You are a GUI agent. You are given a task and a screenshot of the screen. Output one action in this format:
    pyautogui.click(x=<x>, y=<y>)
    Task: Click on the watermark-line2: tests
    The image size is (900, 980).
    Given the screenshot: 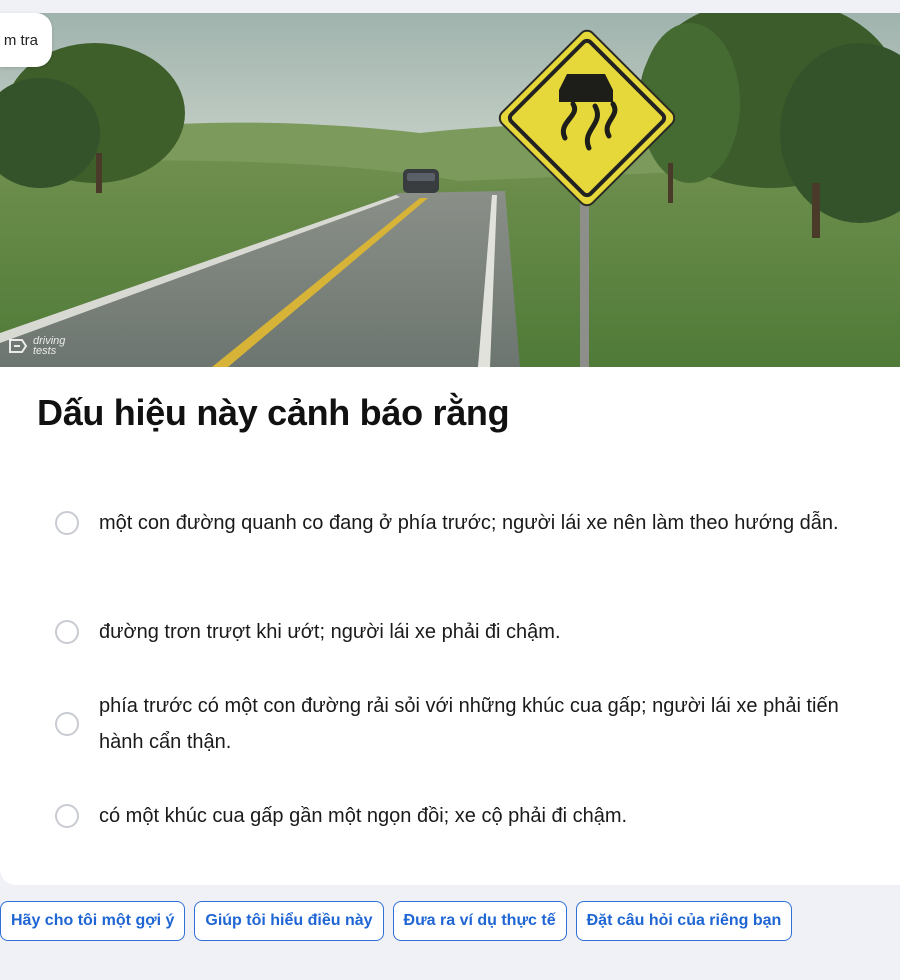 What is the action you would take?
    pyautogui.click(x=45, y=351)
    